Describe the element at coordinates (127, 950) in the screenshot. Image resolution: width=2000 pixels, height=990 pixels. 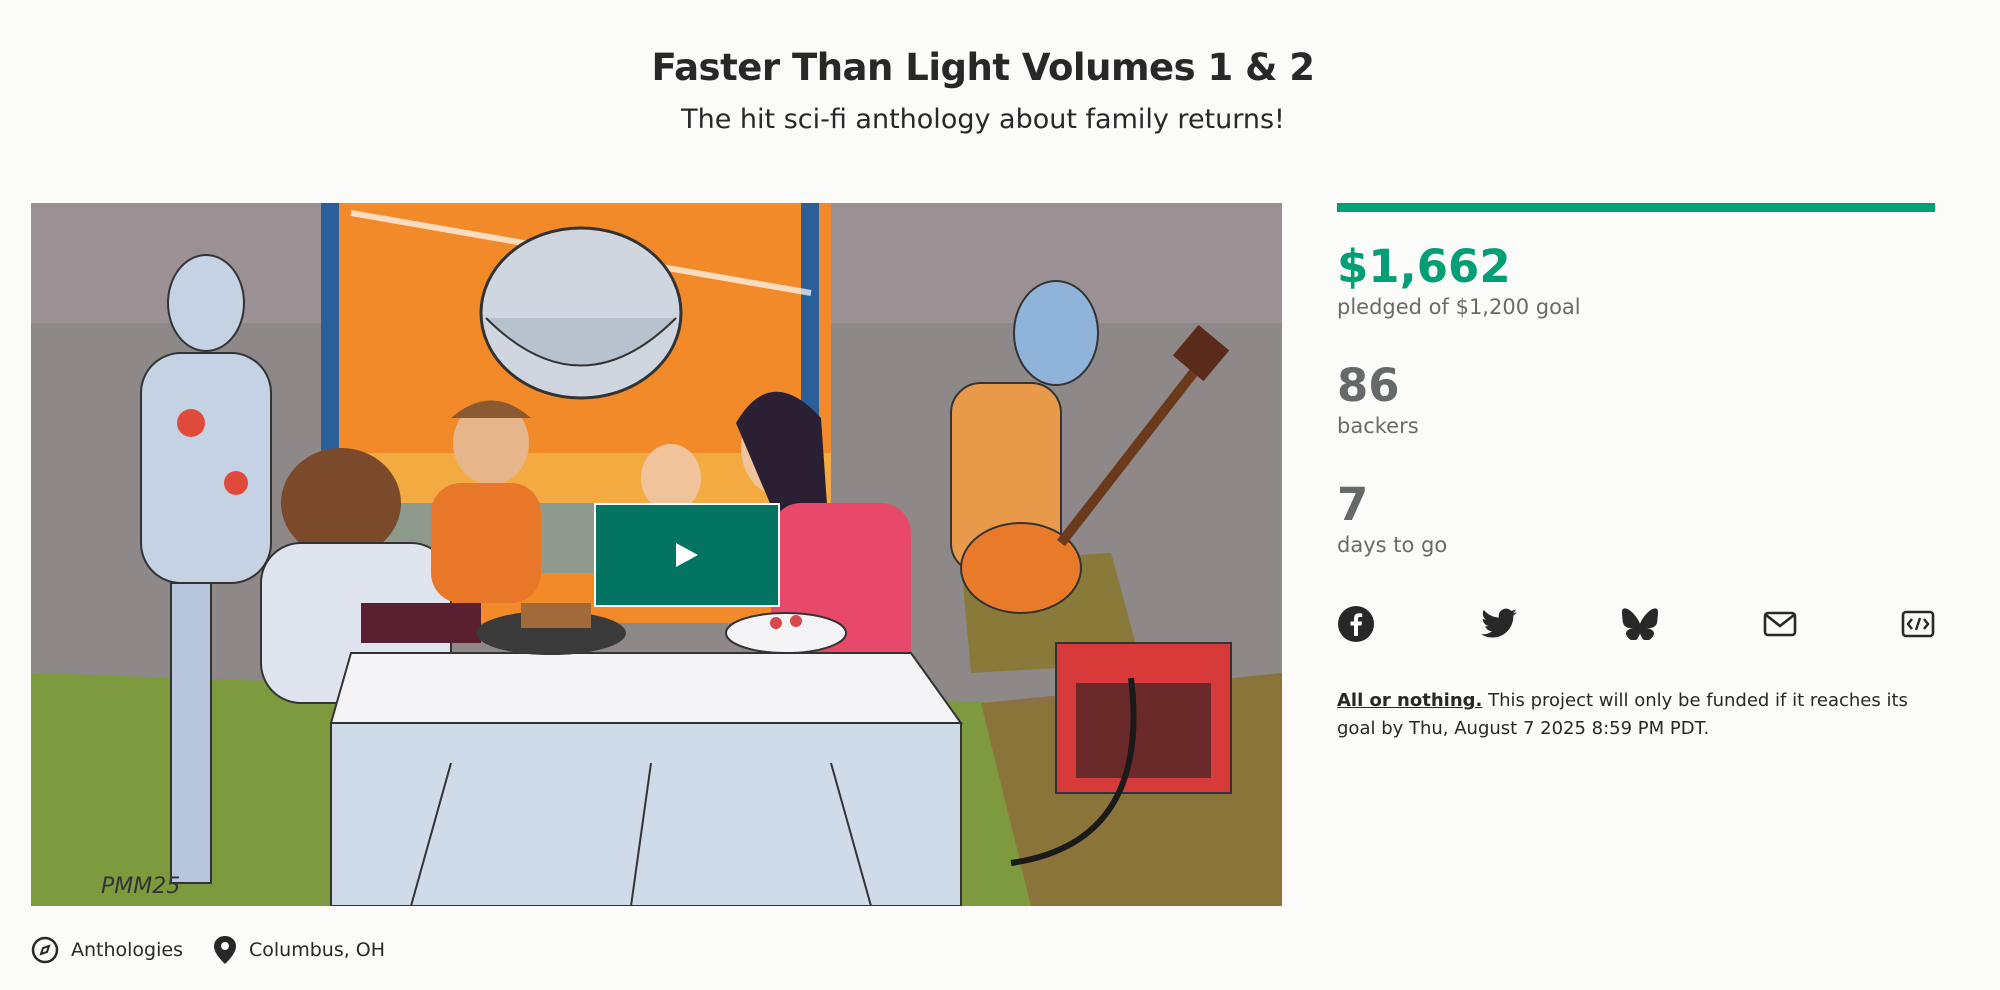
I see `category-label: Anthologies` at that location.